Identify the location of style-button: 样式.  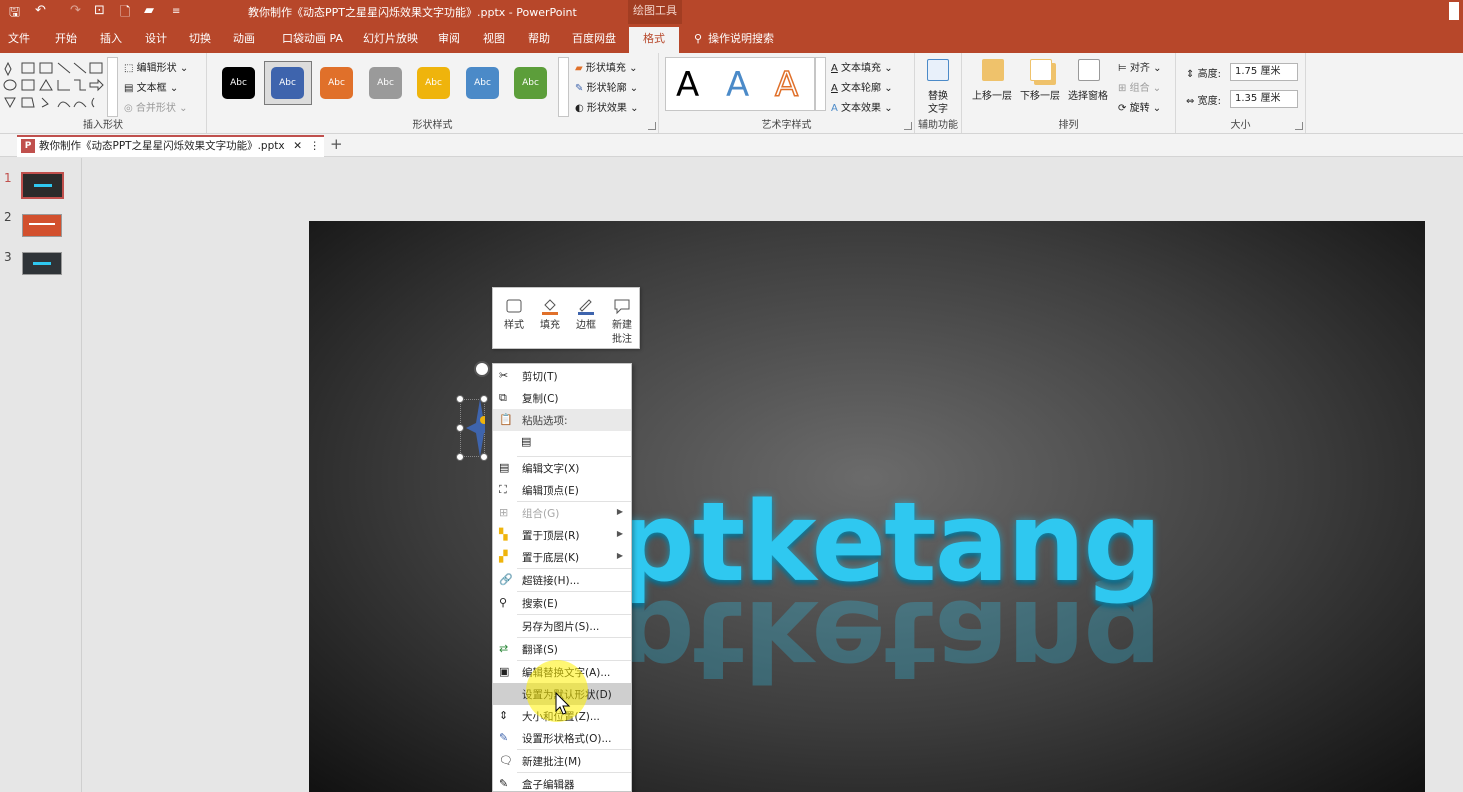
(514, 319).